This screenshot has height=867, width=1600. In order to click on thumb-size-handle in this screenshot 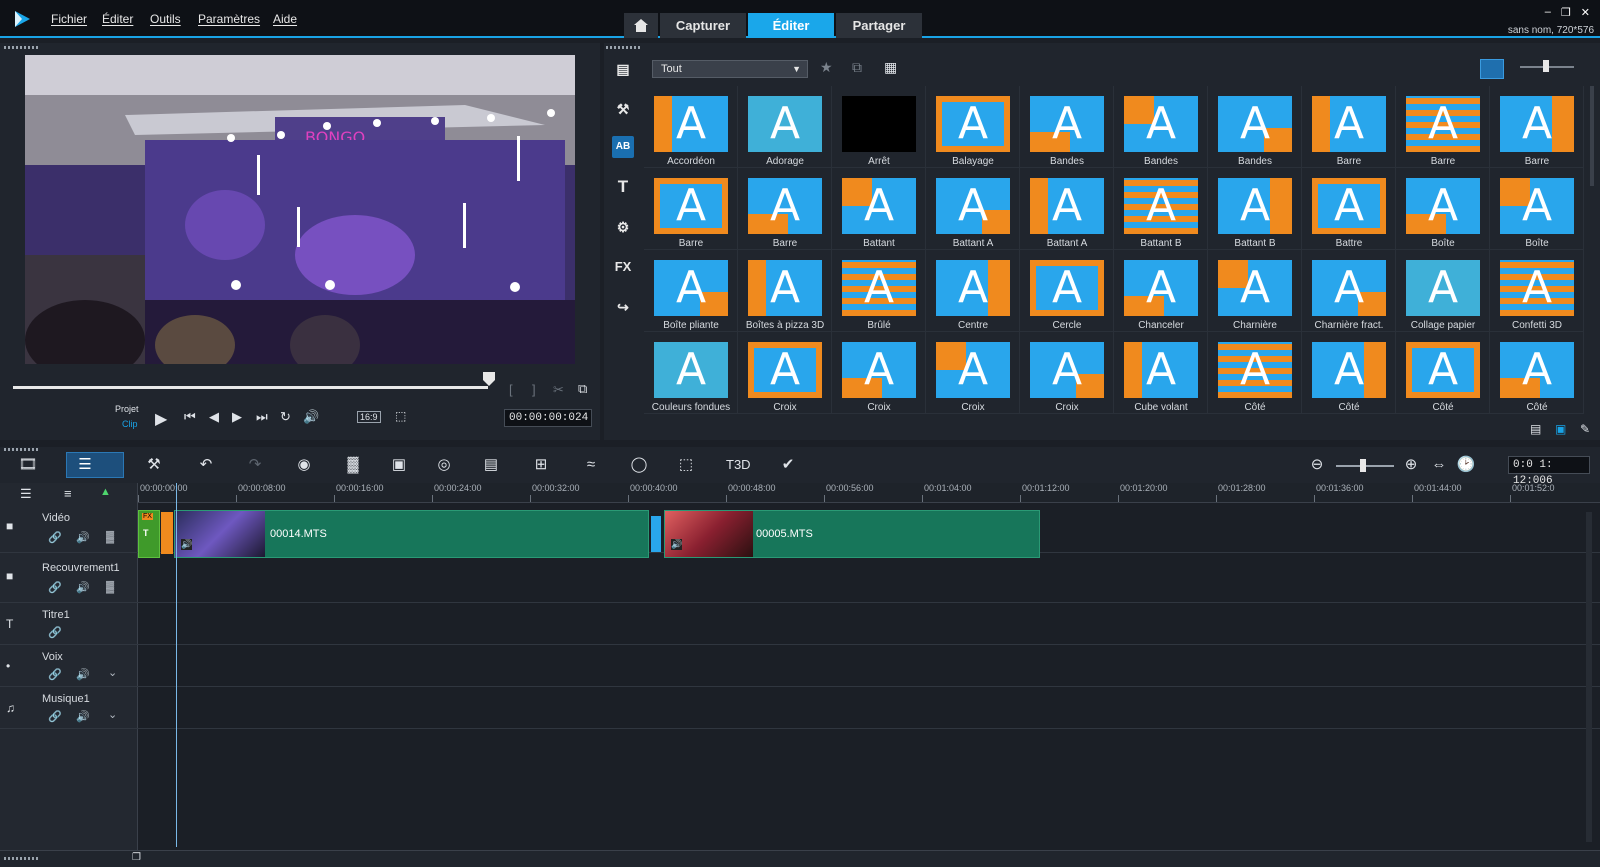, I will do `click(1546, 66)`.